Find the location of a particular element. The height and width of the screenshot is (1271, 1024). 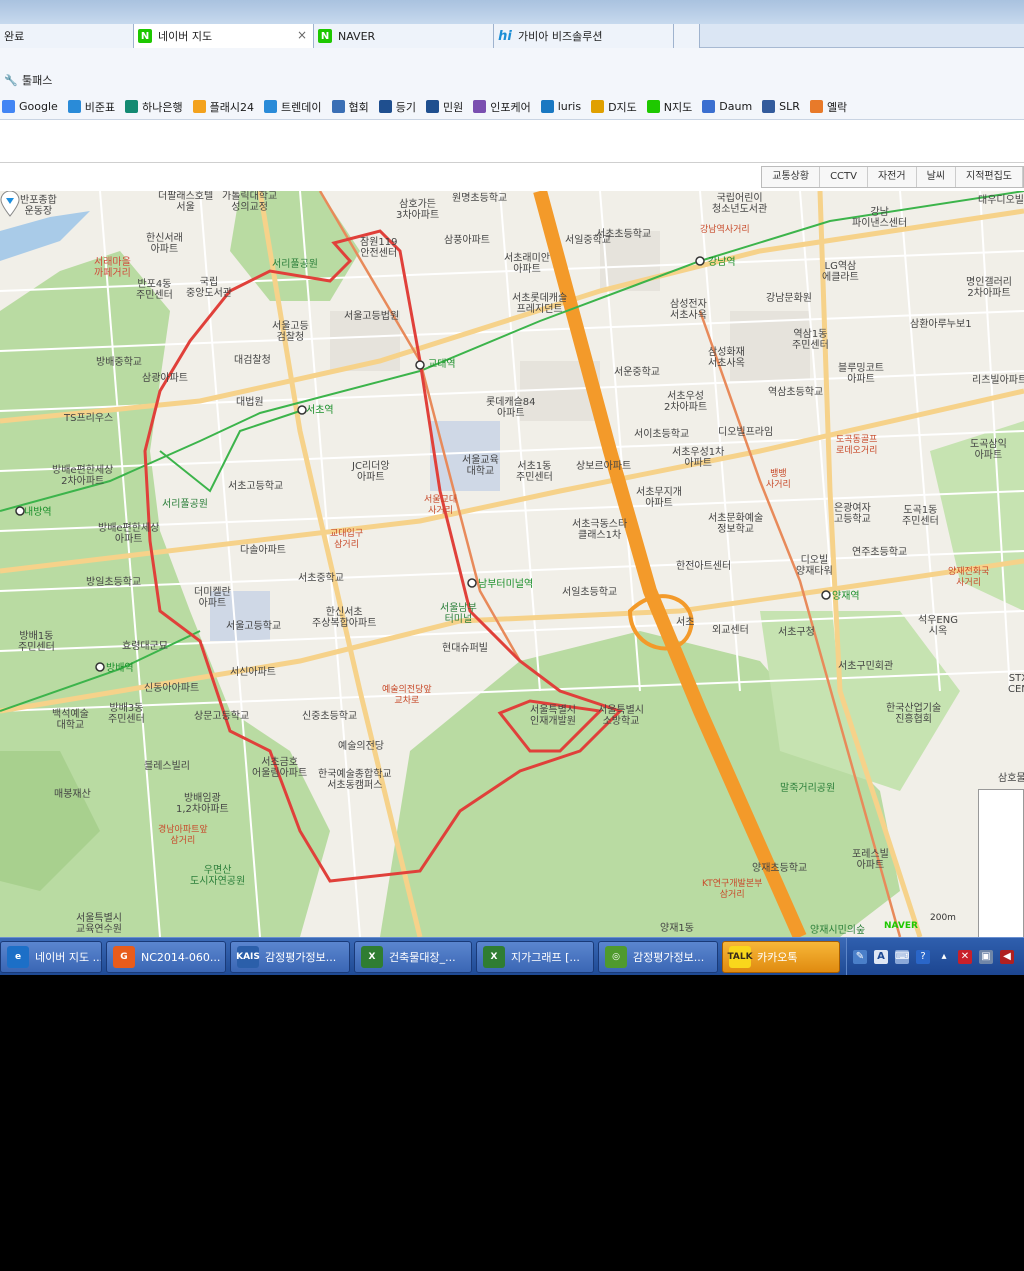

map-label: 서울교육 대학교 is located at coordinates (480, 466).